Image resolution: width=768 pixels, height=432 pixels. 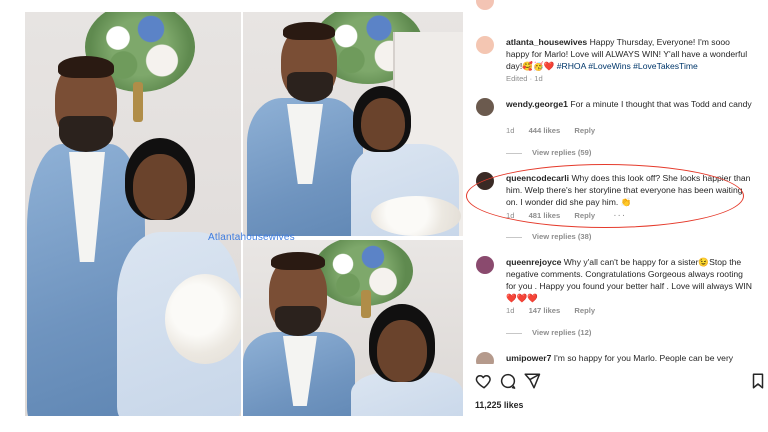 What do you see at coordinates (562, 152) in the screenshot?
I see `view-replies-label: View replies (59)` at bounding box center [562, 152].